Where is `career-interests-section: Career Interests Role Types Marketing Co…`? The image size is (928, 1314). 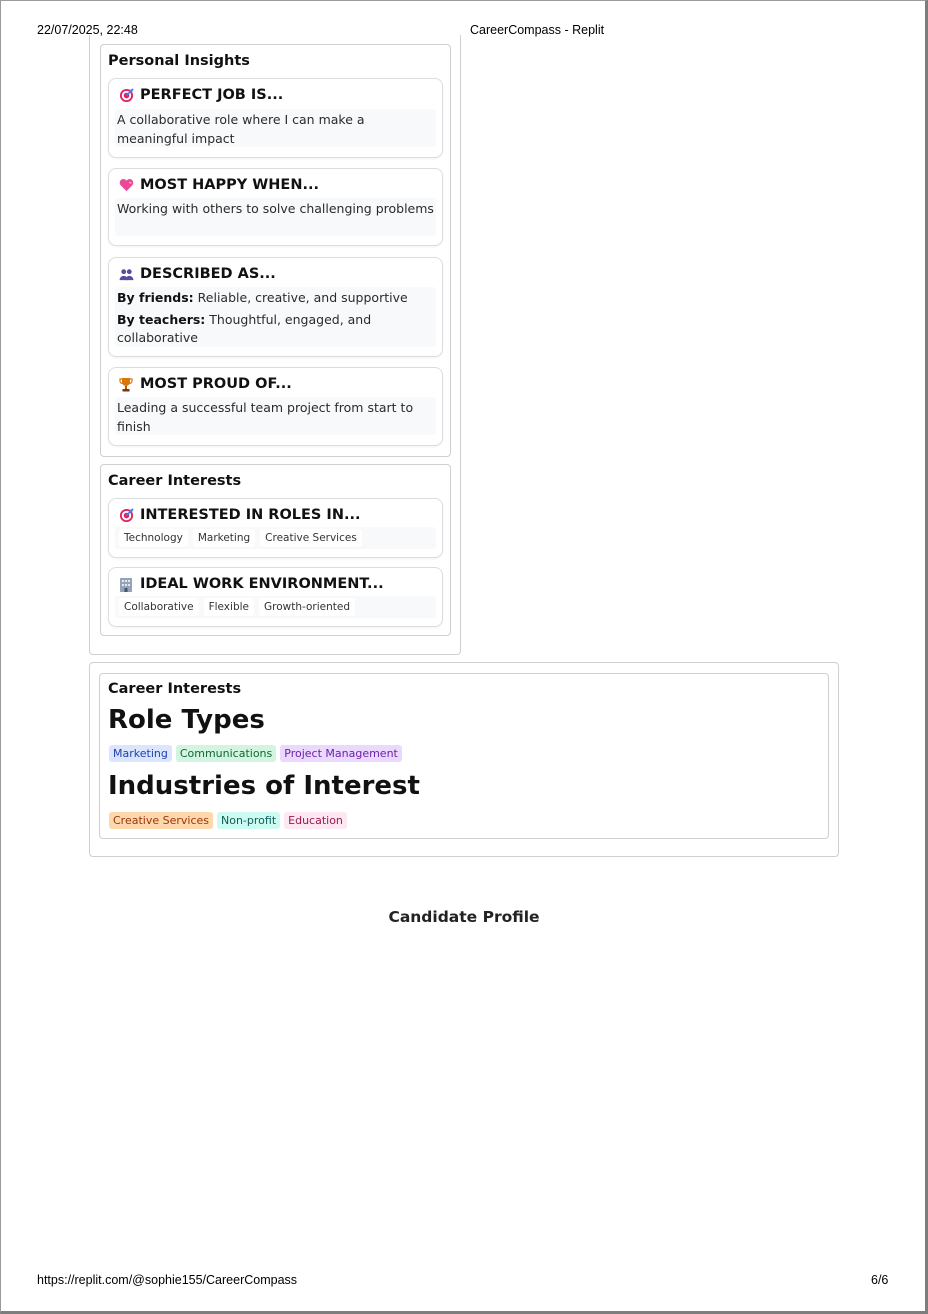
career-interests-section: Career Interests Role Types Marketing Co… is located at coordinates (464, 759).